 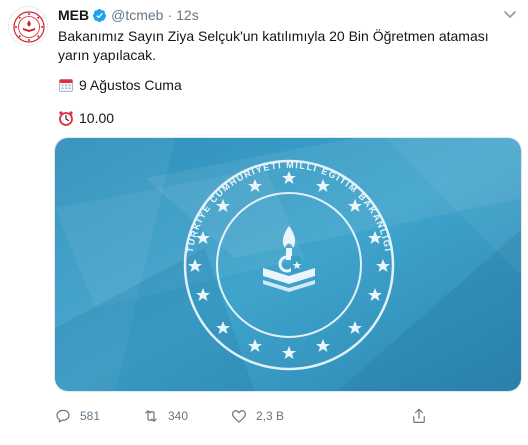 What do you see at coordinates (73, 15) in the screenshot?
I see `author-name: MEB` at bounding box center [73, 15].